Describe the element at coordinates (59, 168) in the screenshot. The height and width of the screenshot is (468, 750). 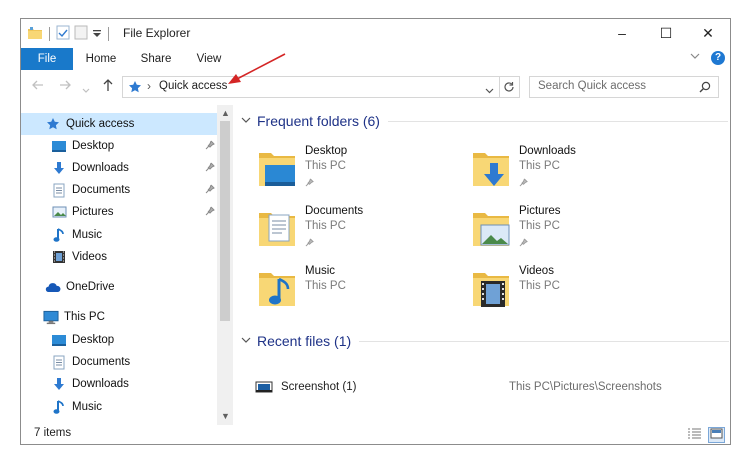
I see `downloads-icon` at that location.